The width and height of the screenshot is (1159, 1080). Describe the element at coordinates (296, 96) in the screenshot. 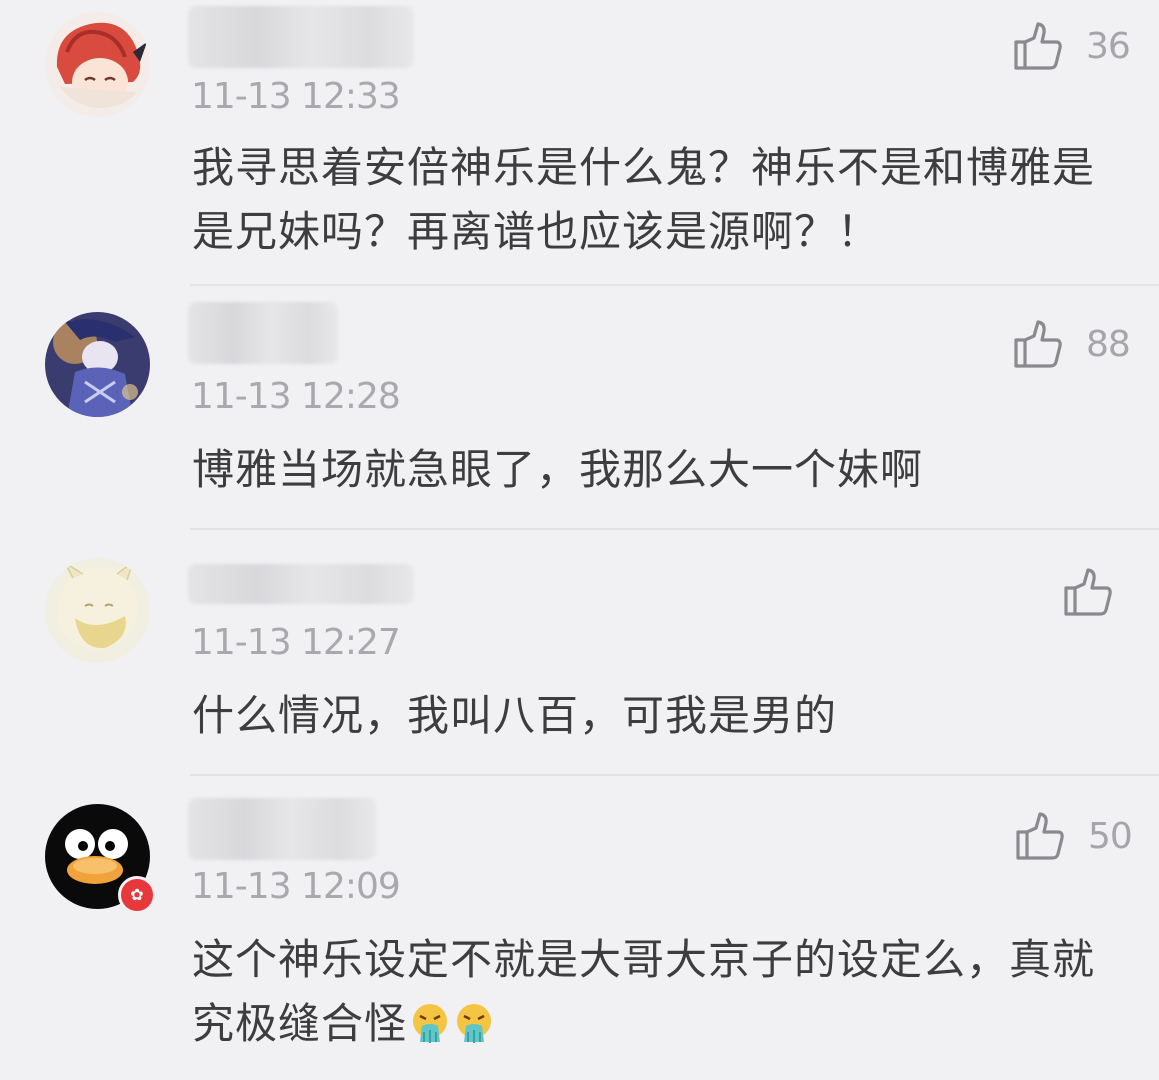

I see `comment-time: 11-13 12:33` at that location.